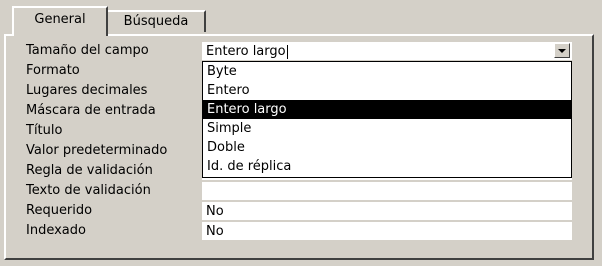  Describe the element at coordinates (387, 231) in the screenshot. I see `indexed-field: No` at that location.